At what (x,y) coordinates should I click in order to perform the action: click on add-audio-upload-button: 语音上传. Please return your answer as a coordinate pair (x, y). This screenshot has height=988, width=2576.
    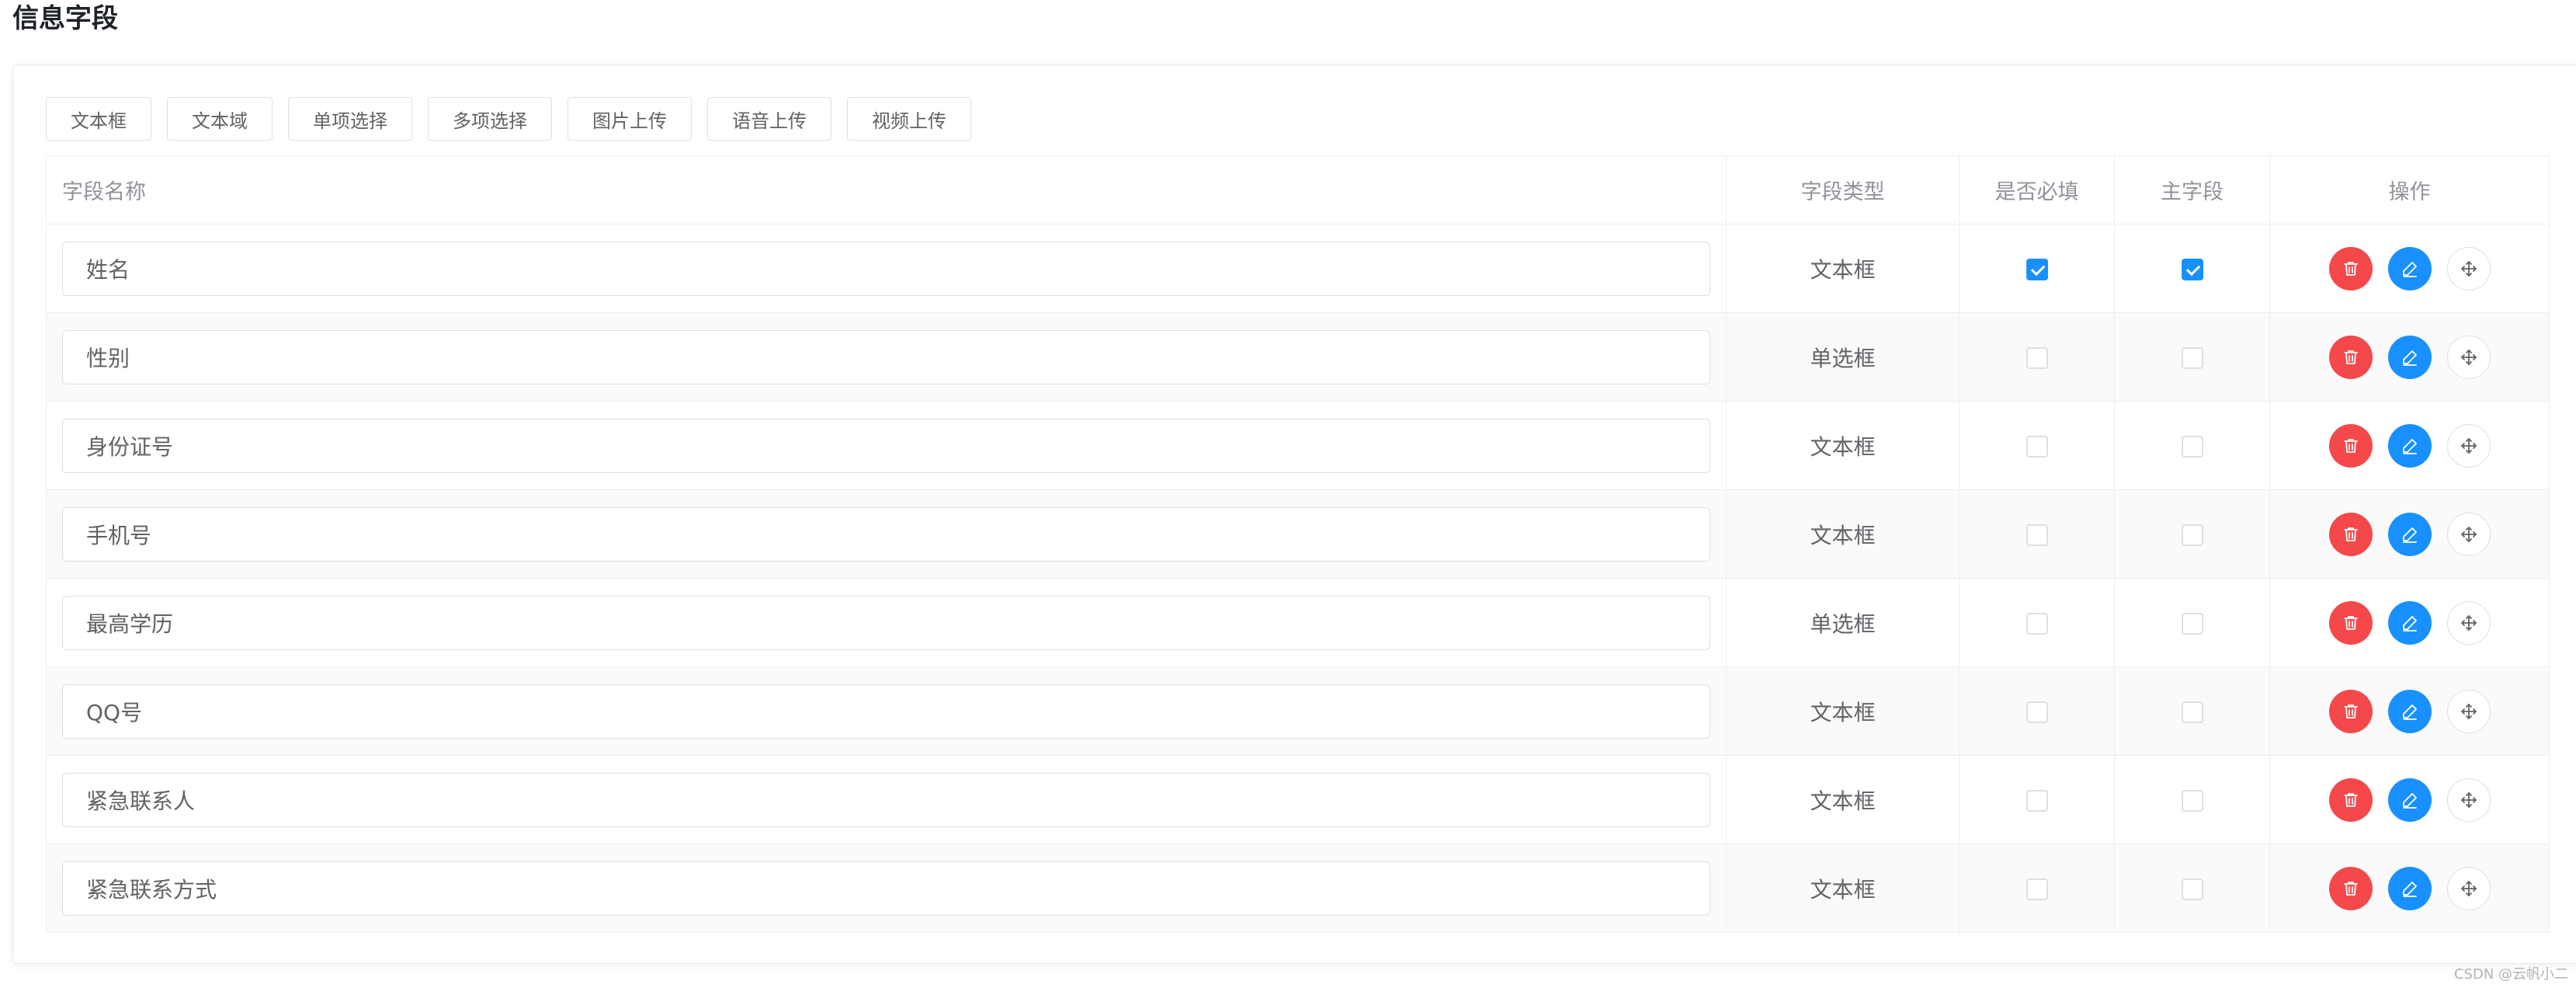
    Looking at the image, I should click on (769, 119).